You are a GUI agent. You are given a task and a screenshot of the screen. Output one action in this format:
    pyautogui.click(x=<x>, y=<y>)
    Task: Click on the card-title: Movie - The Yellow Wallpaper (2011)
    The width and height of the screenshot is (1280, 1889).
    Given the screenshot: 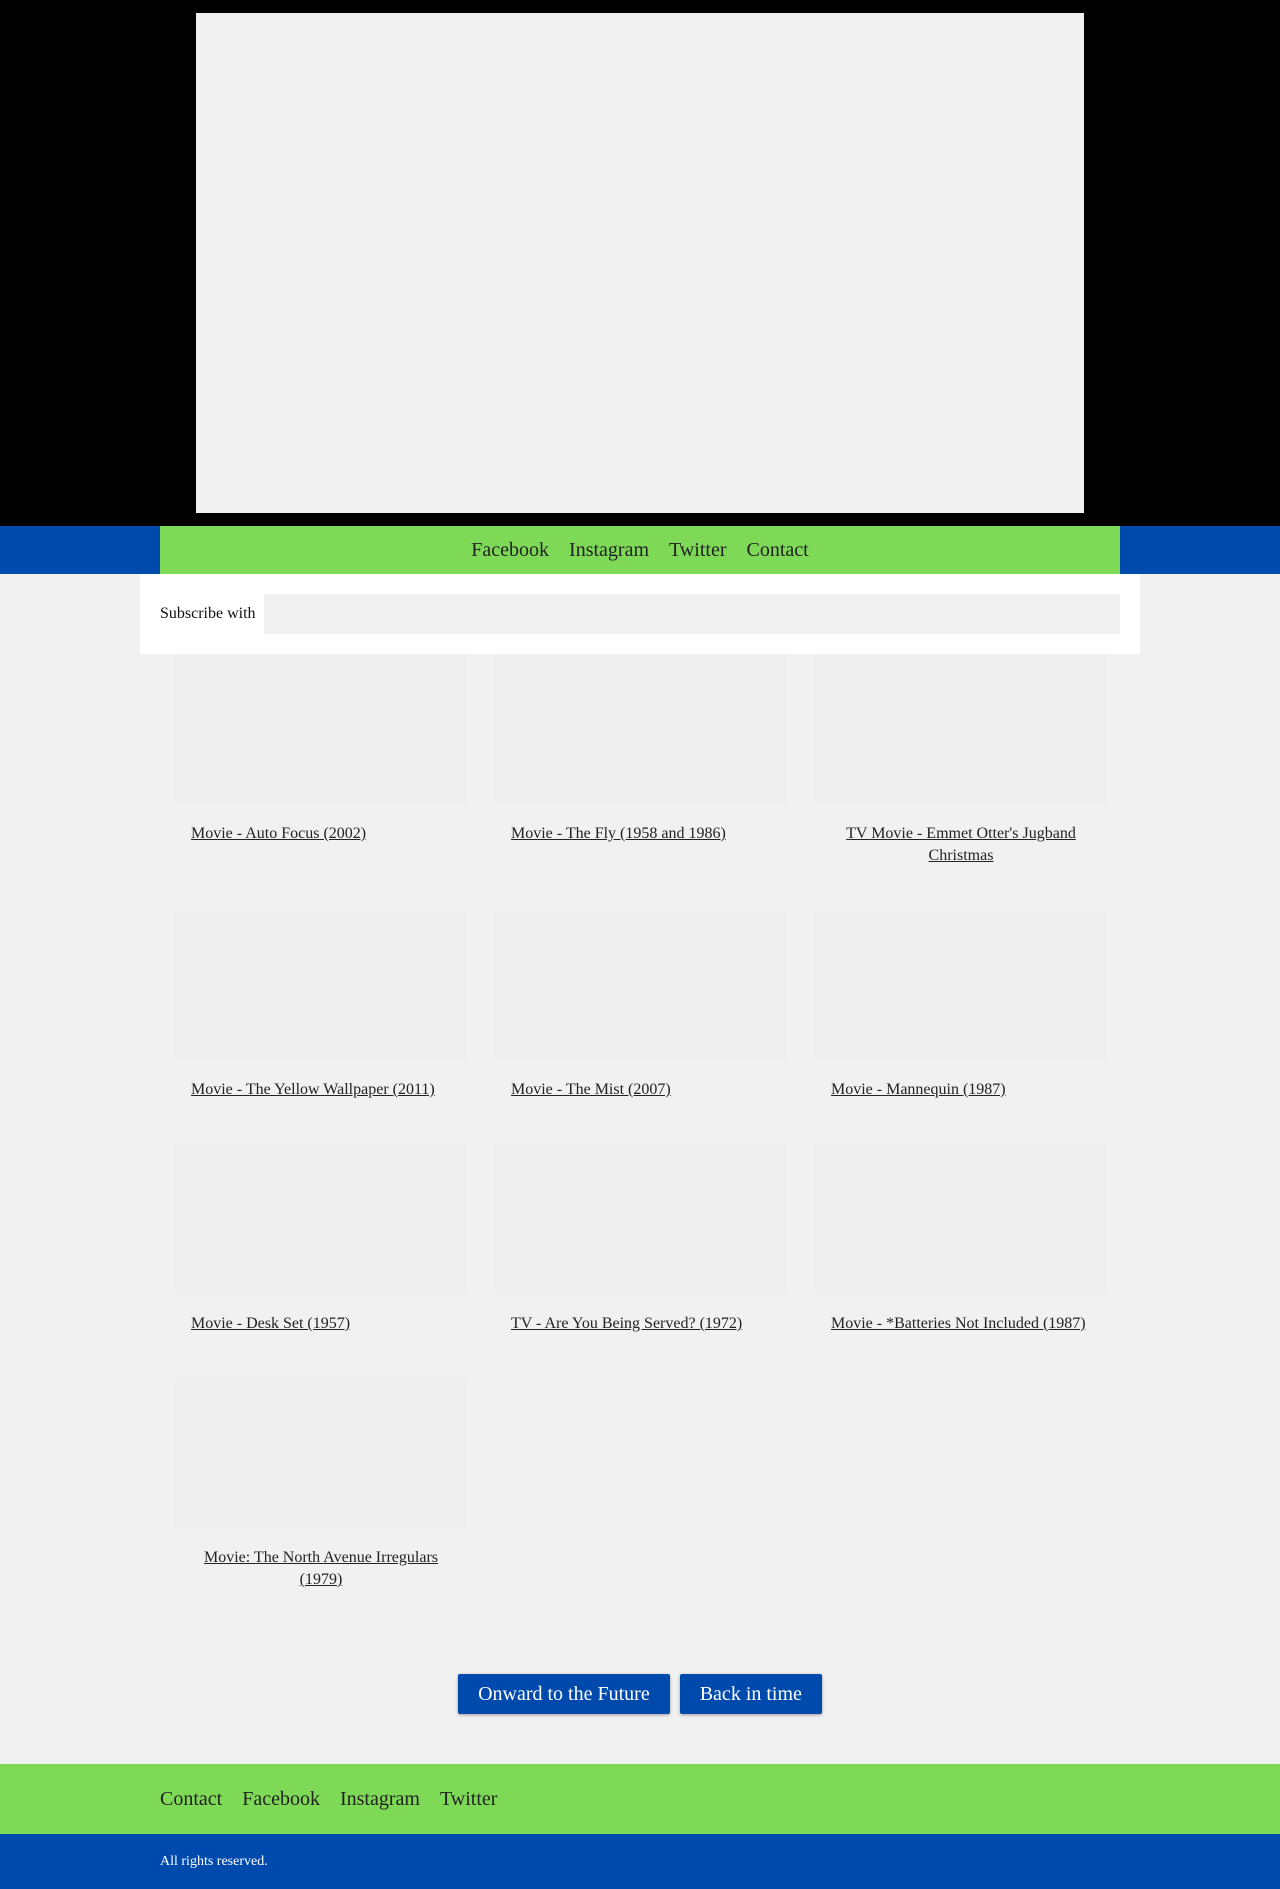 What is the action you would take?
    pyautogui.click(x=321, y=1090)
    